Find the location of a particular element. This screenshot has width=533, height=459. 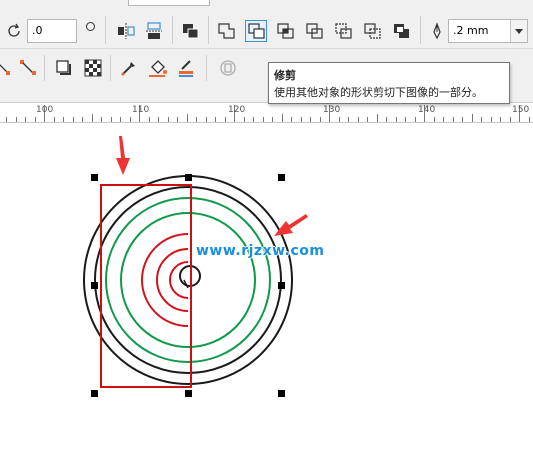

outline-width-select: .2 mm is located at coordinates (488, 31).